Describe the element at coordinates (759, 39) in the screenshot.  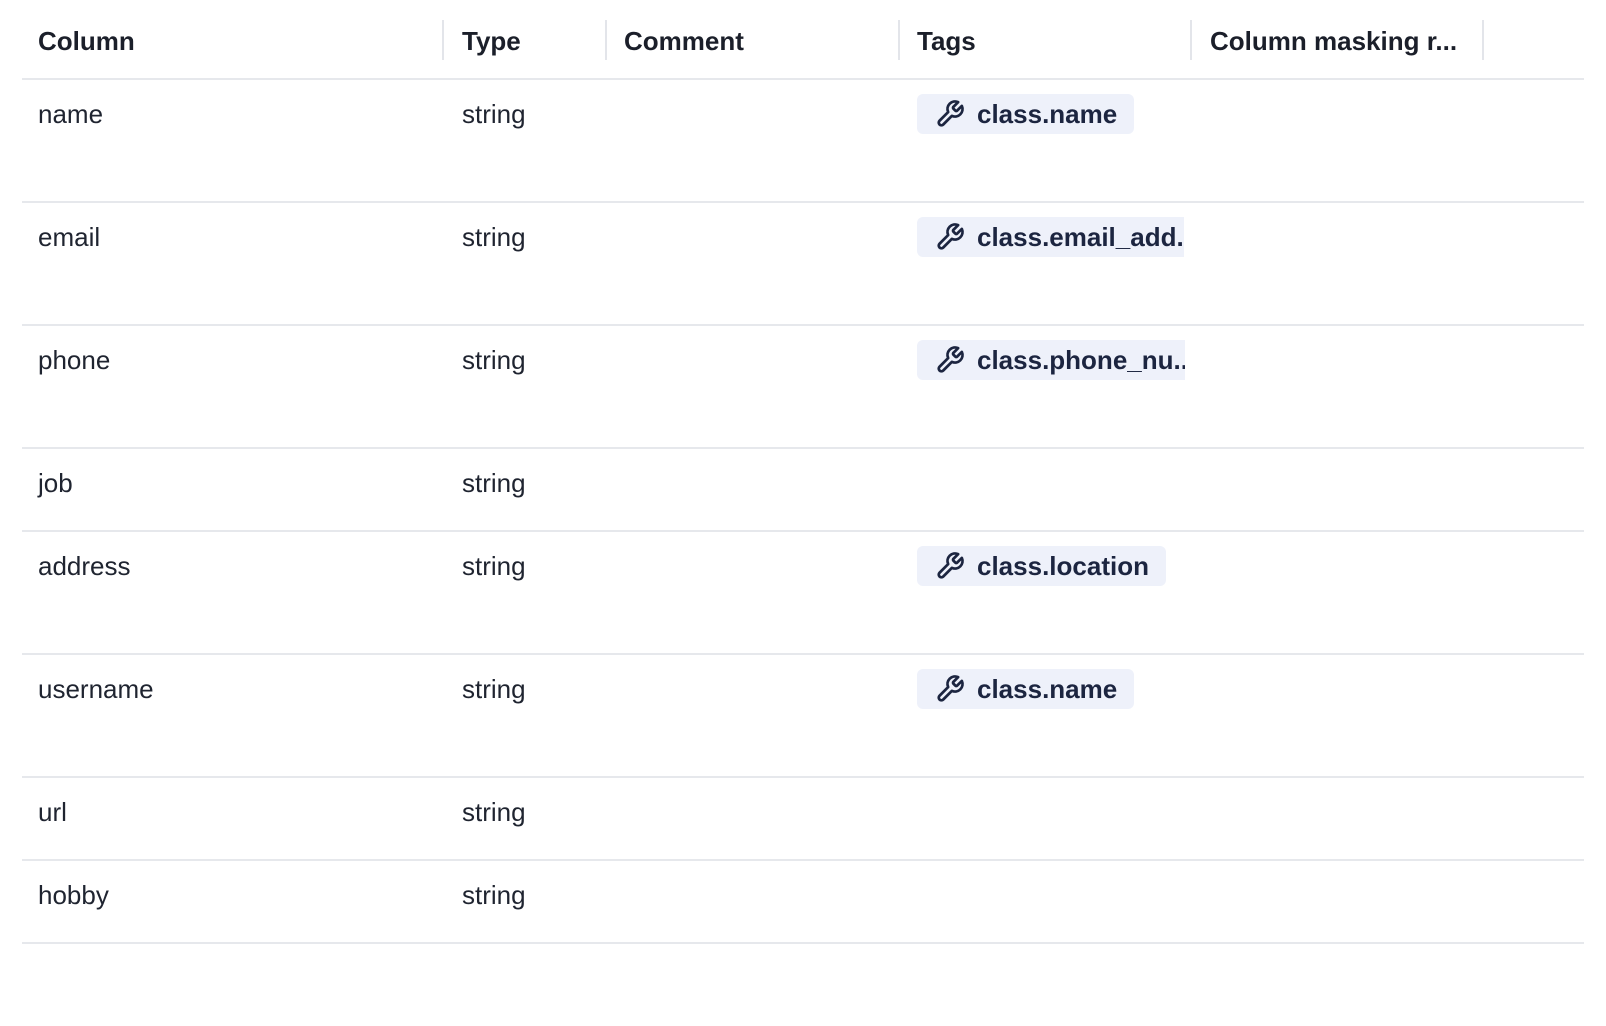
I see `header-comment: Comment` at that location.